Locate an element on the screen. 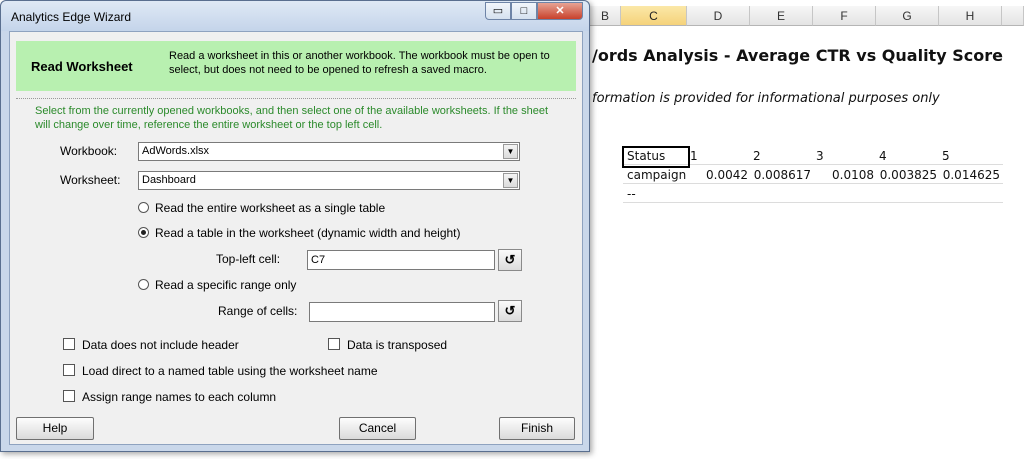  column-header-g: G is located at coordinates (907, 16).